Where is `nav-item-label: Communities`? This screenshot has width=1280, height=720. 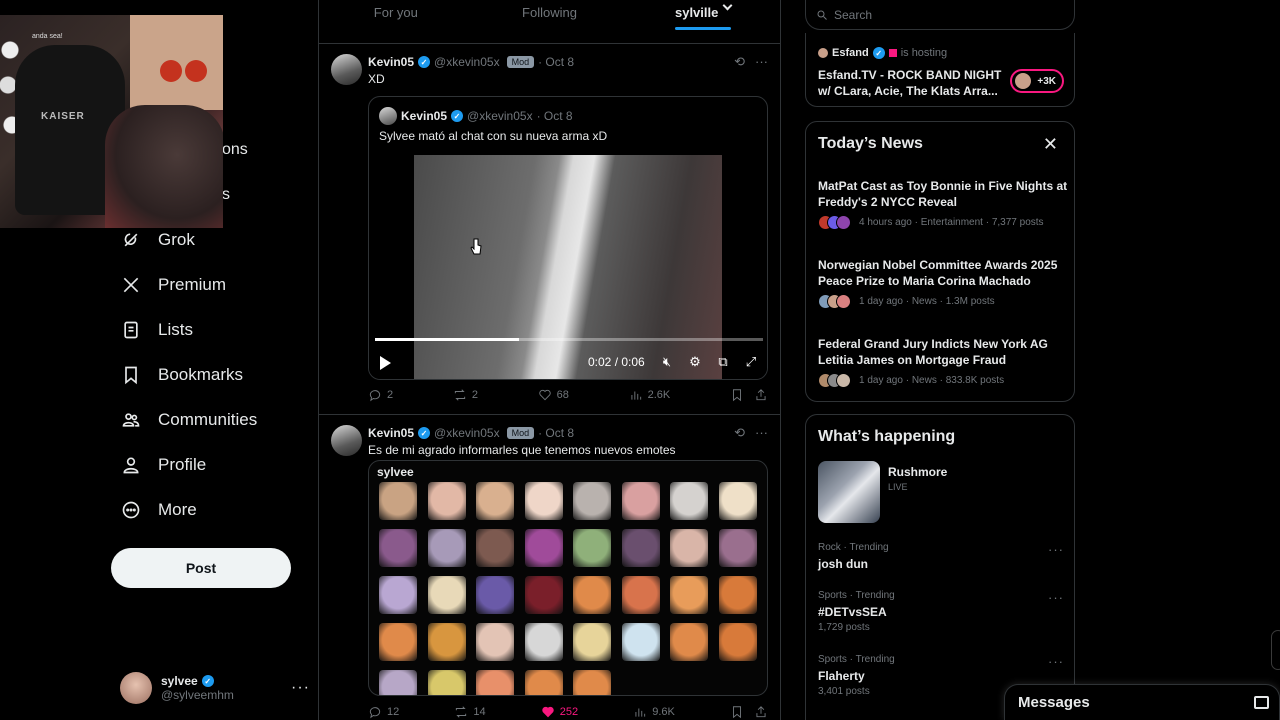
nav-item-label: Communities is located at coordinates (208, 419).